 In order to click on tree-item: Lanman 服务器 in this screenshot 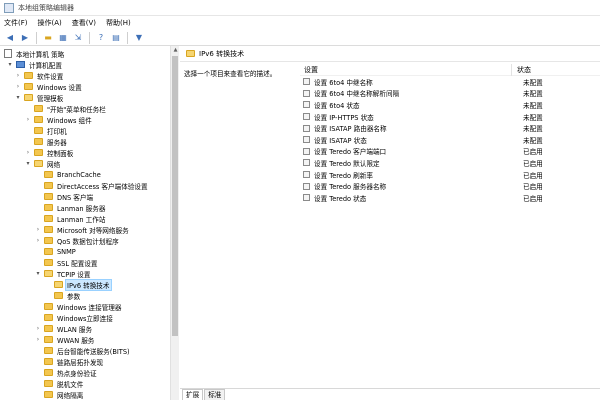, I will do `click(70, 207)`.